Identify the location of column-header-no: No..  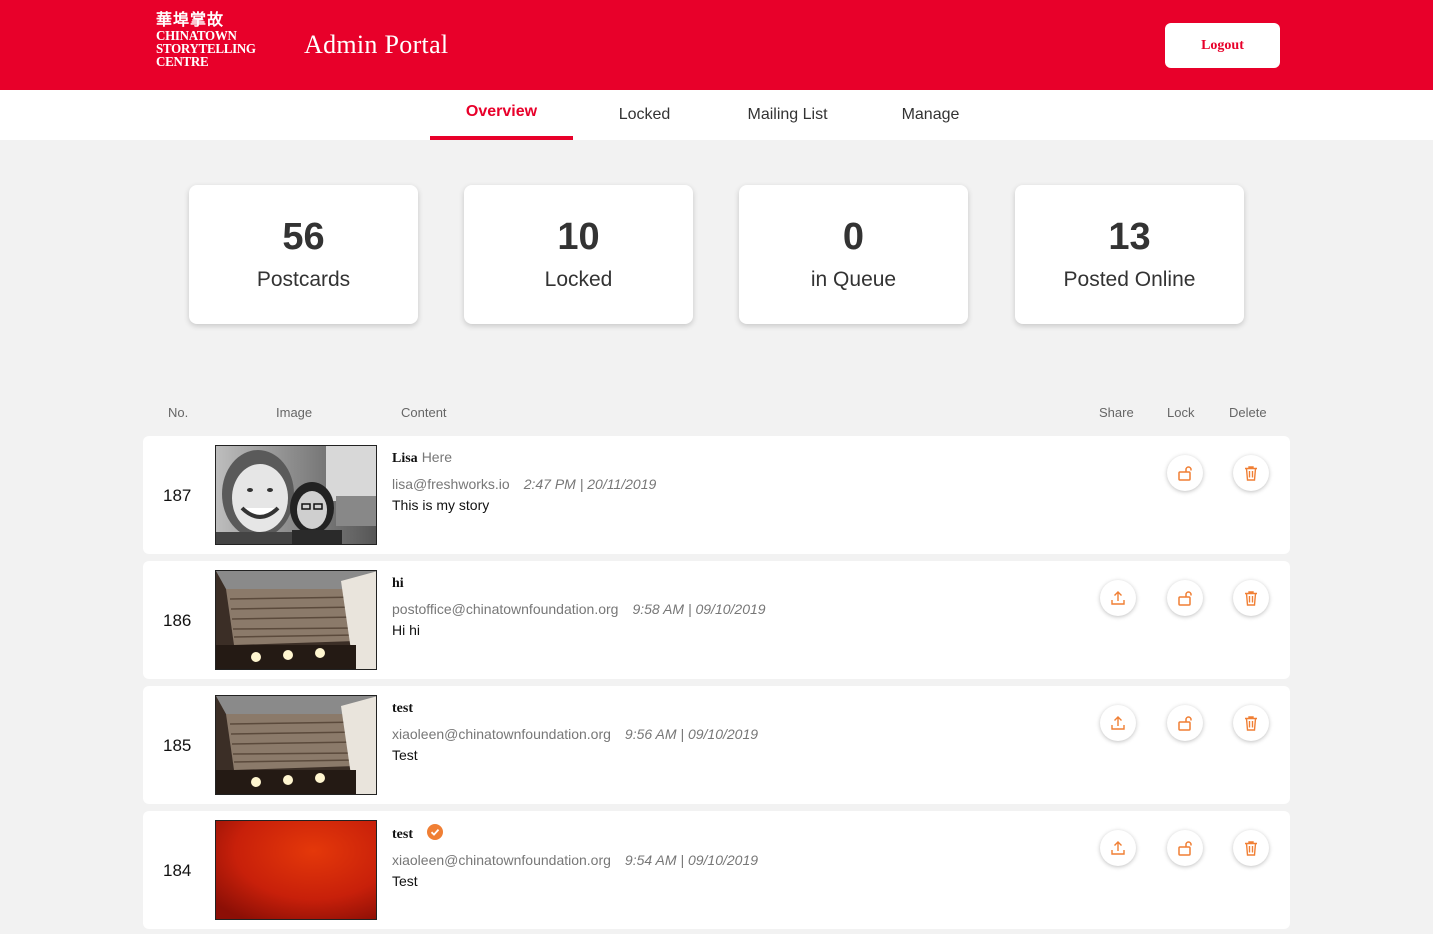
(178, 412).